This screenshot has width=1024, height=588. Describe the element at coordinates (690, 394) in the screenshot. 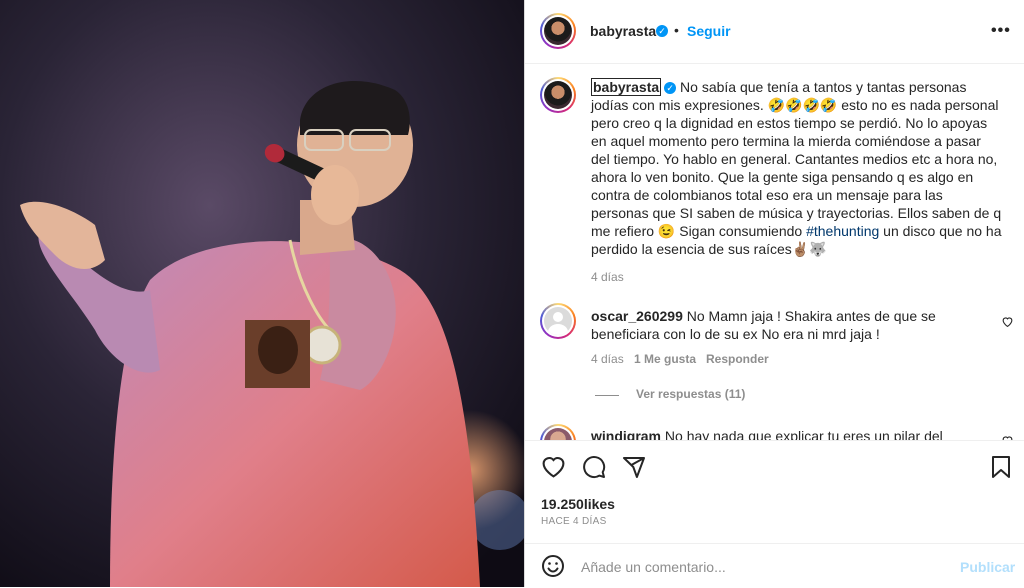

I see `view-replies-button: Ver respuestas (11)` at that location.